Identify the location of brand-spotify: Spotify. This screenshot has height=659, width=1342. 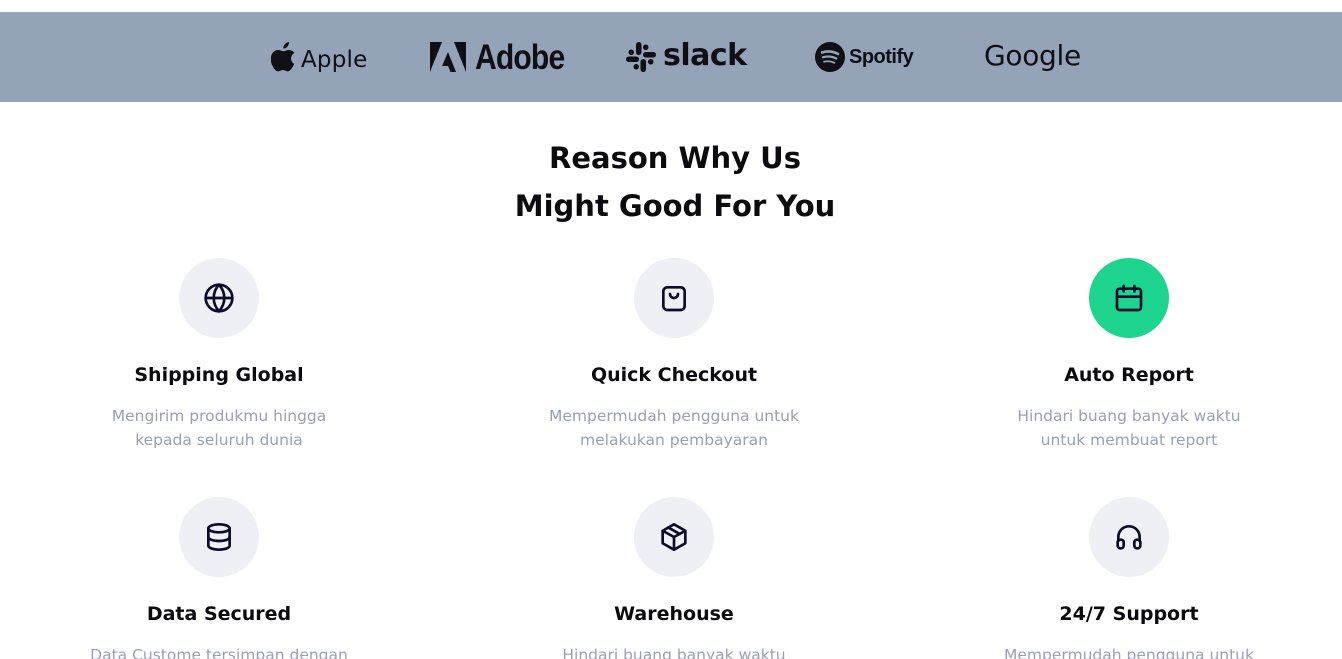
(864, 57).